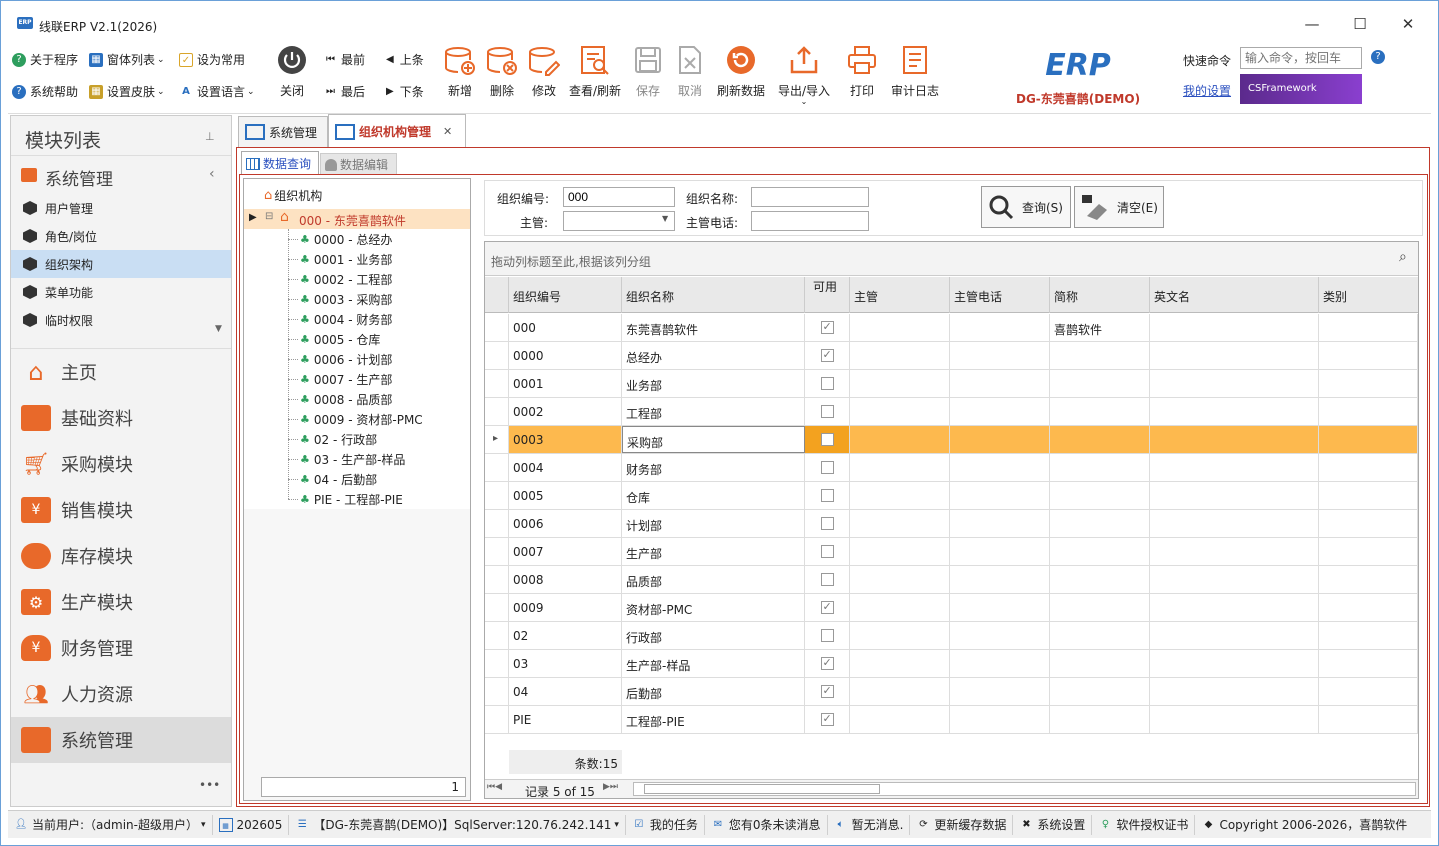 The width and height of the screenshot is (1439, 846). Describe the element at coordinates (121, 464) in the screenshot. I see `module-purchase: 🛒︎ 采购模块` at that location.